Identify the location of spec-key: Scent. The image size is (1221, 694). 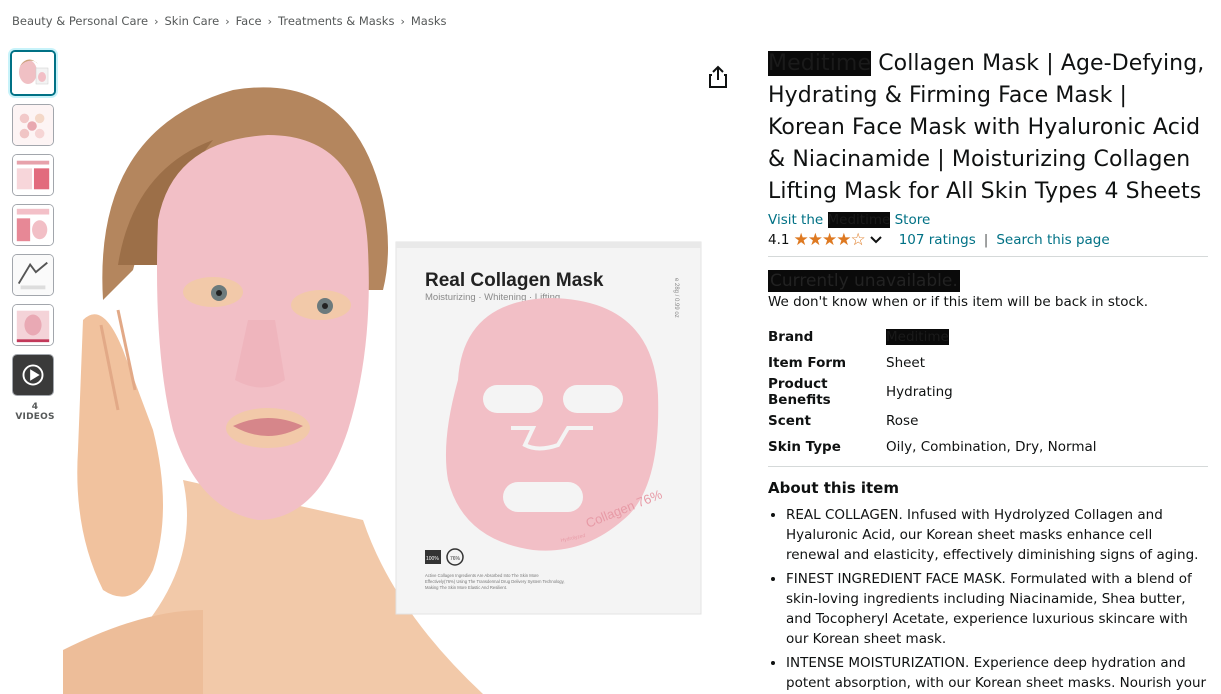
(789, 421).